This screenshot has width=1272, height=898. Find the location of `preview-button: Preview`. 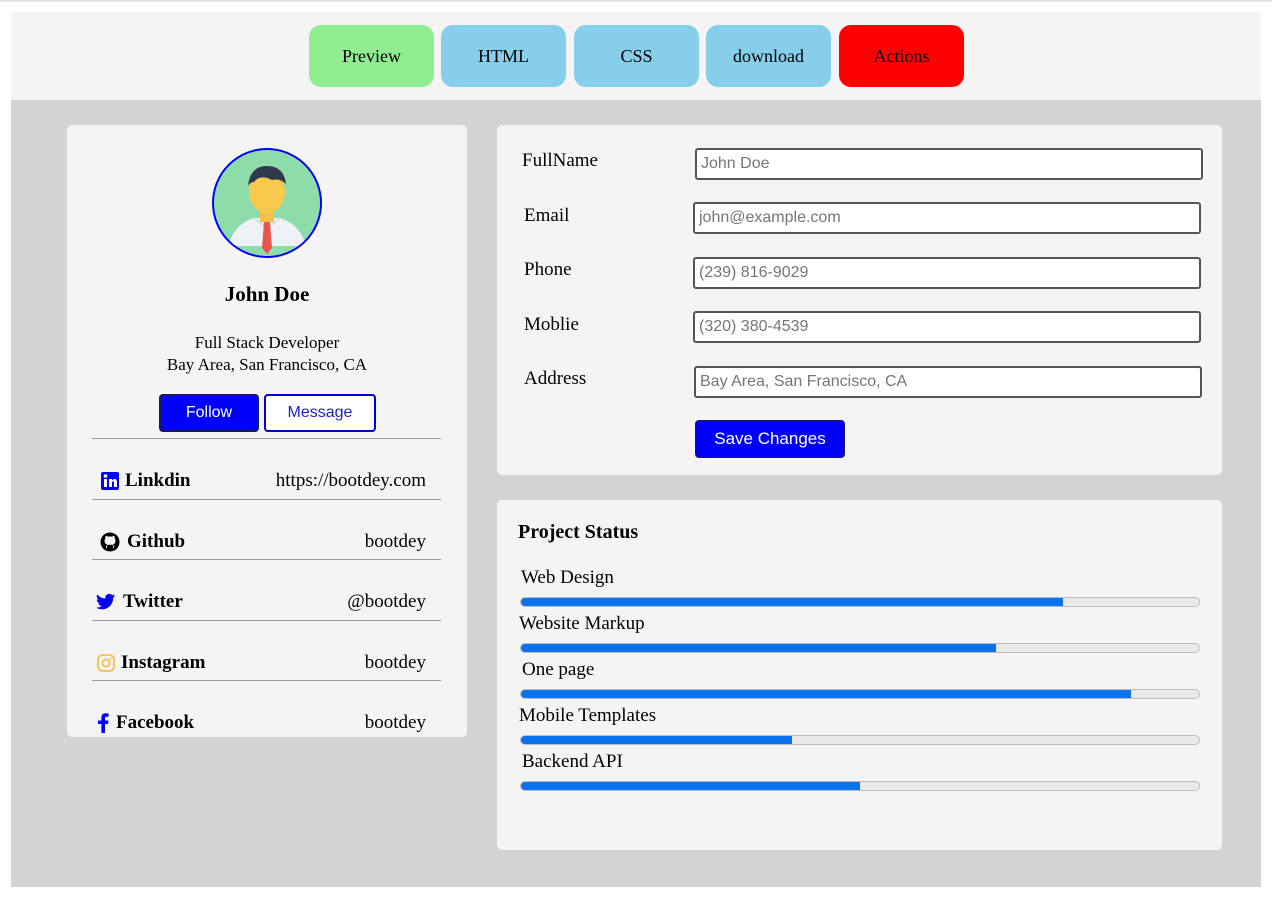

preview-button: Preview is located at coordinates (371, 56).